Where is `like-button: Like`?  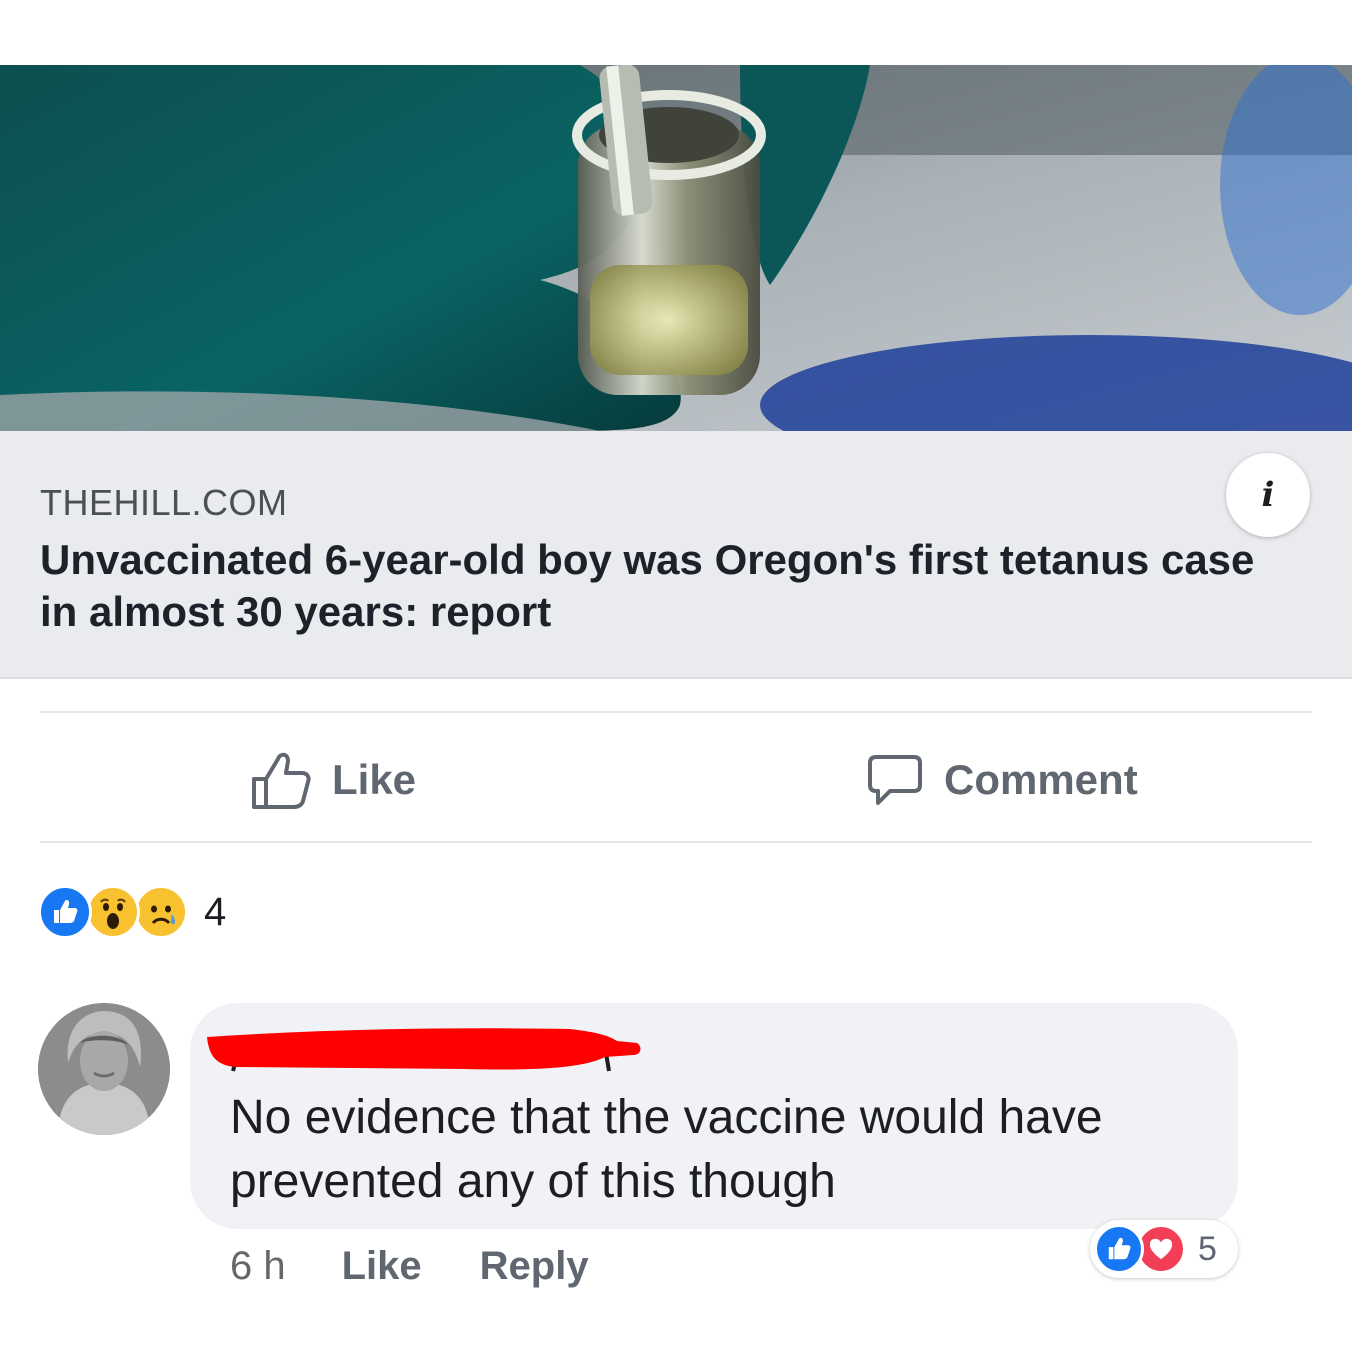 like-button: Like is located at coordinates (333, 780).